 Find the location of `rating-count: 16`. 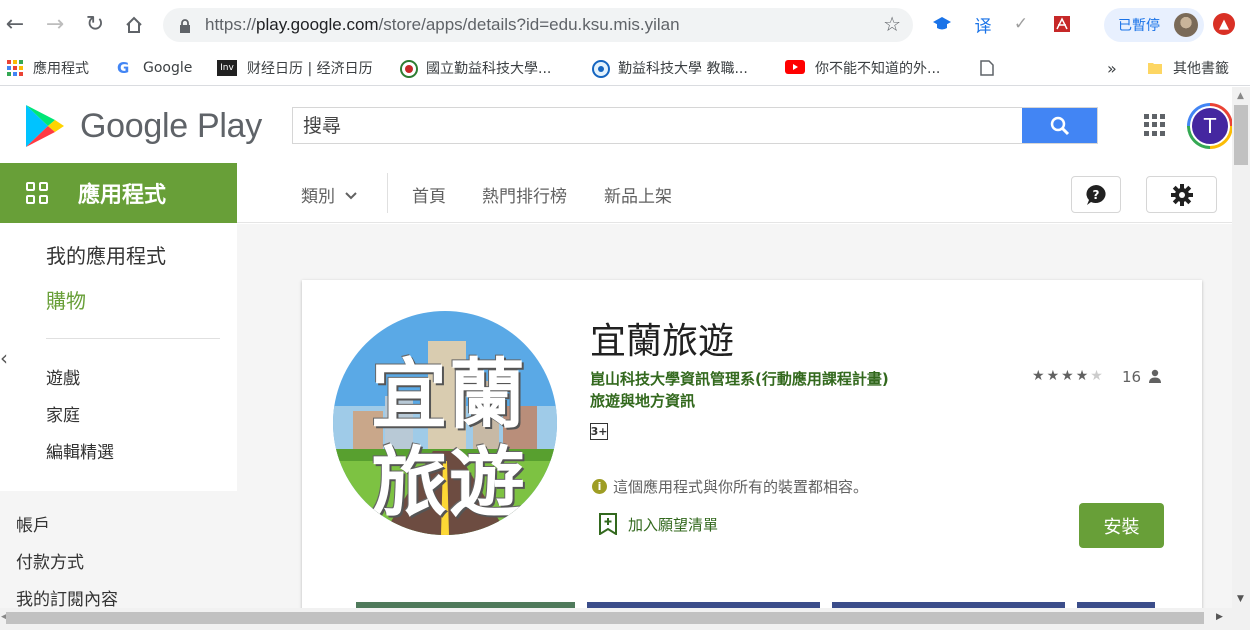

rating-count: 16 is located at coordinates (1132, 377).